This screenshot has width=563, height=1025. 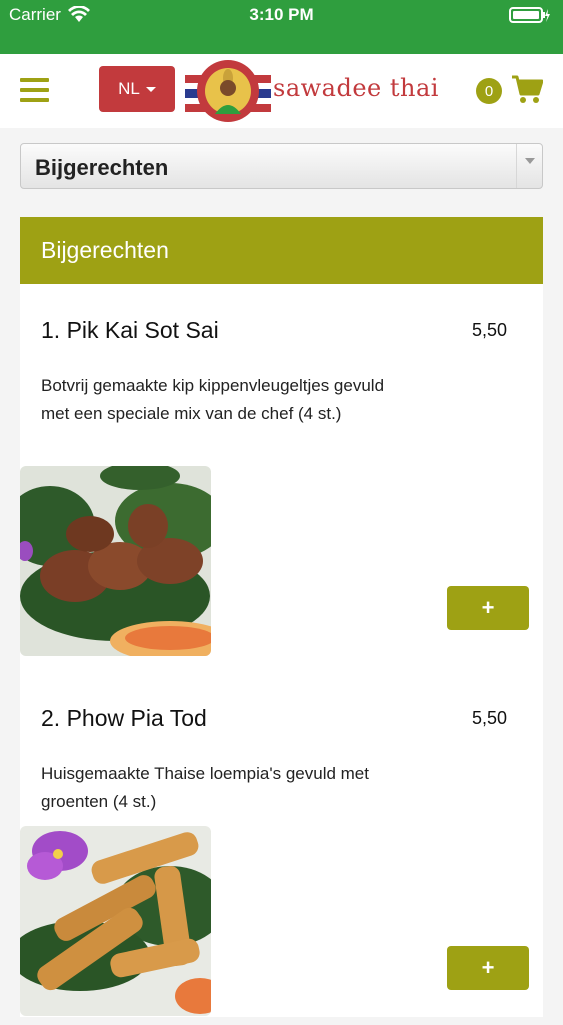 What do you see at coordinates (281, 14) in the screenshot?
I see `clock: 3:10 PM` at bounding box center [281, 14].